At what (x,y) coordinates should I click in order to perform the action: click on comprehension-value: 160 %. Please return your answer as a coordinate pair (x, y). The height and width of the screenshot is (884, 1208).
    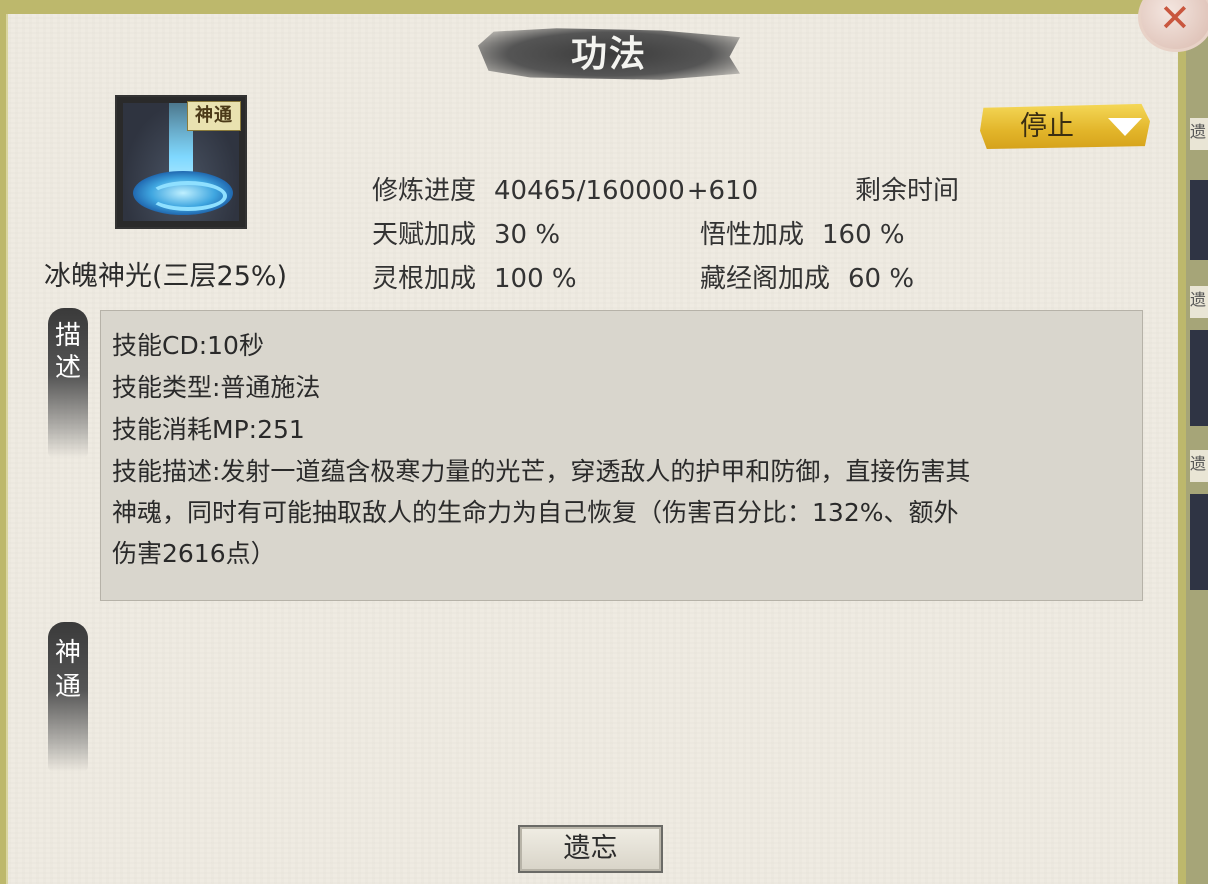
    Looking at the image, I should click on (863, 235).